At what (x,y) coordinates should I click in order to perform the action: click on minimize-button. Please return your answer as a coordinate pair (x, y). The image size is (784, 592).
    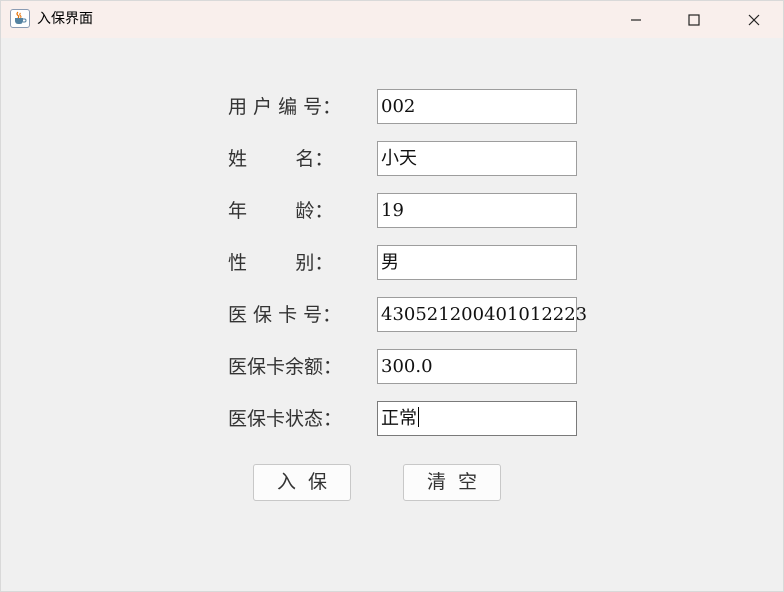
    Looking at the image, I should click on (636, 19).